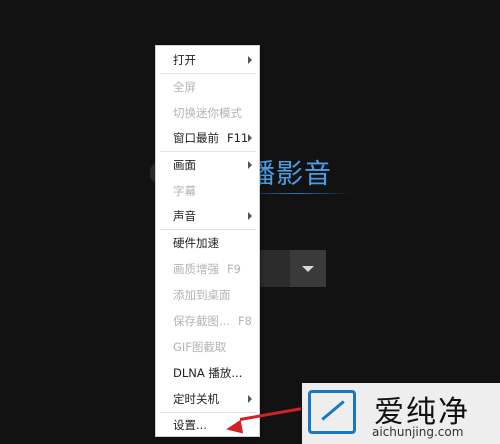 This screenshot has height=444, width=500. Describe the element at coordinates (332, 412) in the screenshot. I see `watermark-logo-icon` at that location.